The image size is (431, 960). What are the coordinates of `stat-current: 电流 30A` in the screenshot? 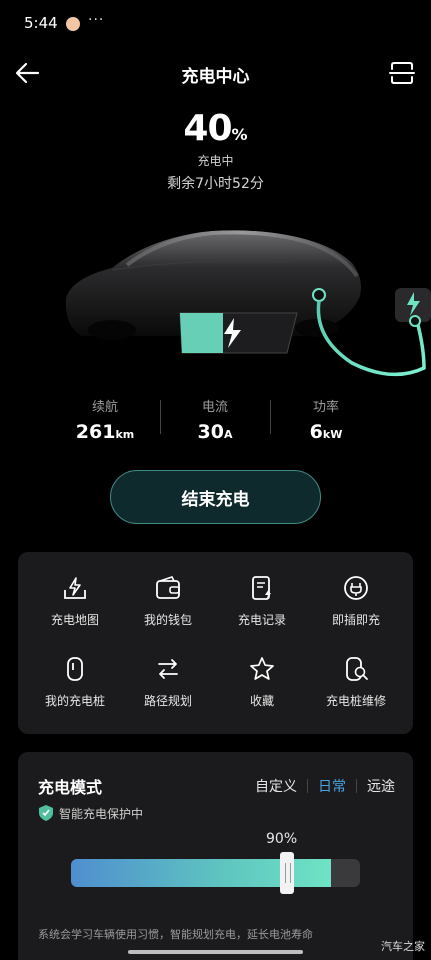 It's located at (215, 419).